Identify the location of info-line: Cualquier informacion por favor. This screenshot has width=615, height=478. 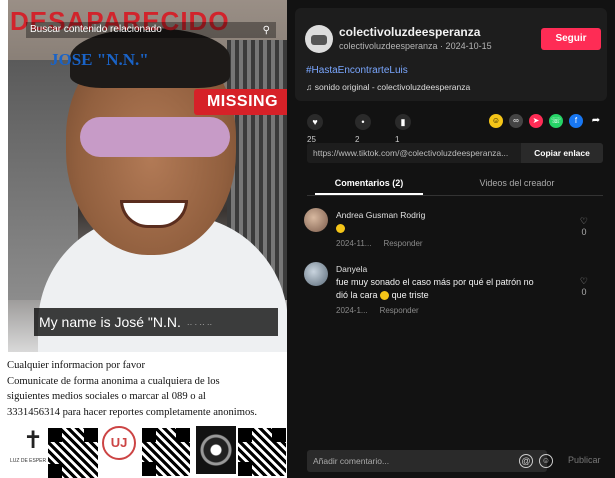
(76, 365).